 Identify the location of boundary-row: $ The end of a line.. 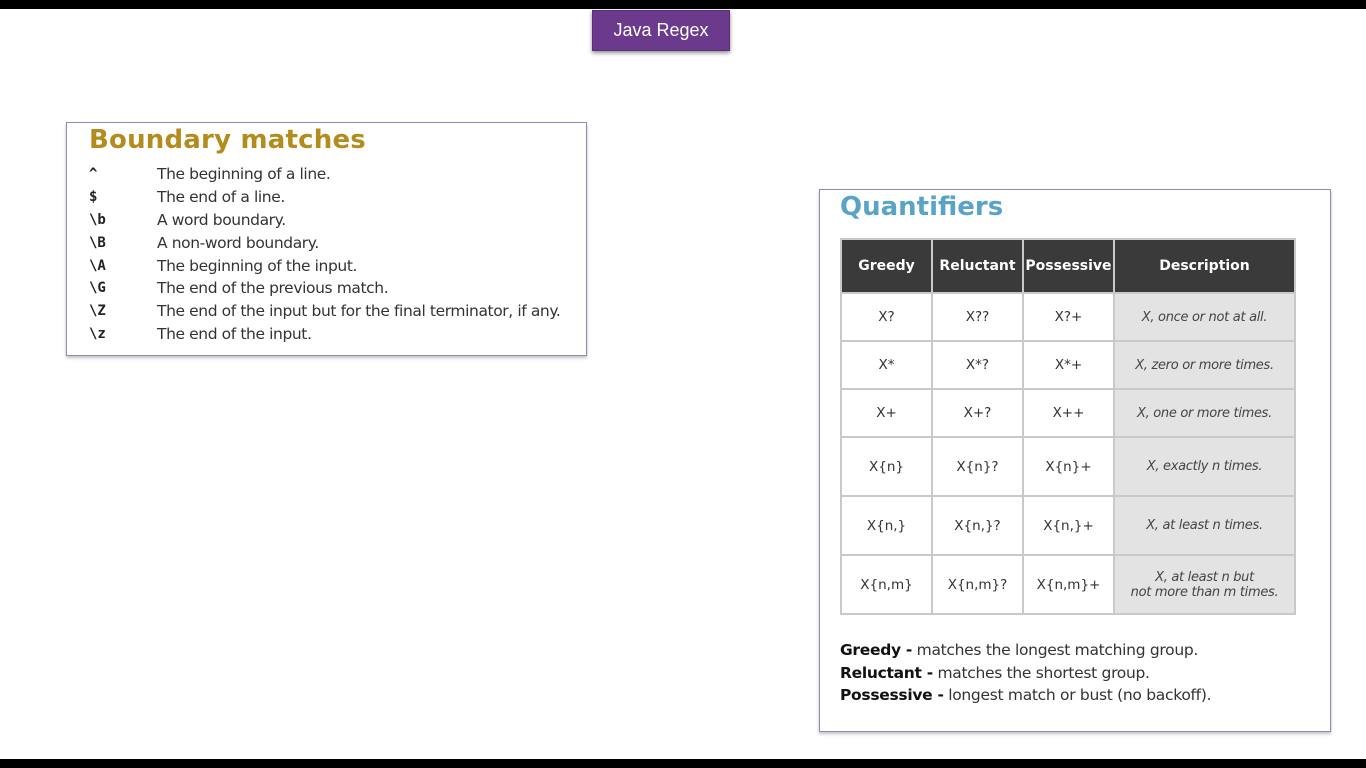
(332, 197).